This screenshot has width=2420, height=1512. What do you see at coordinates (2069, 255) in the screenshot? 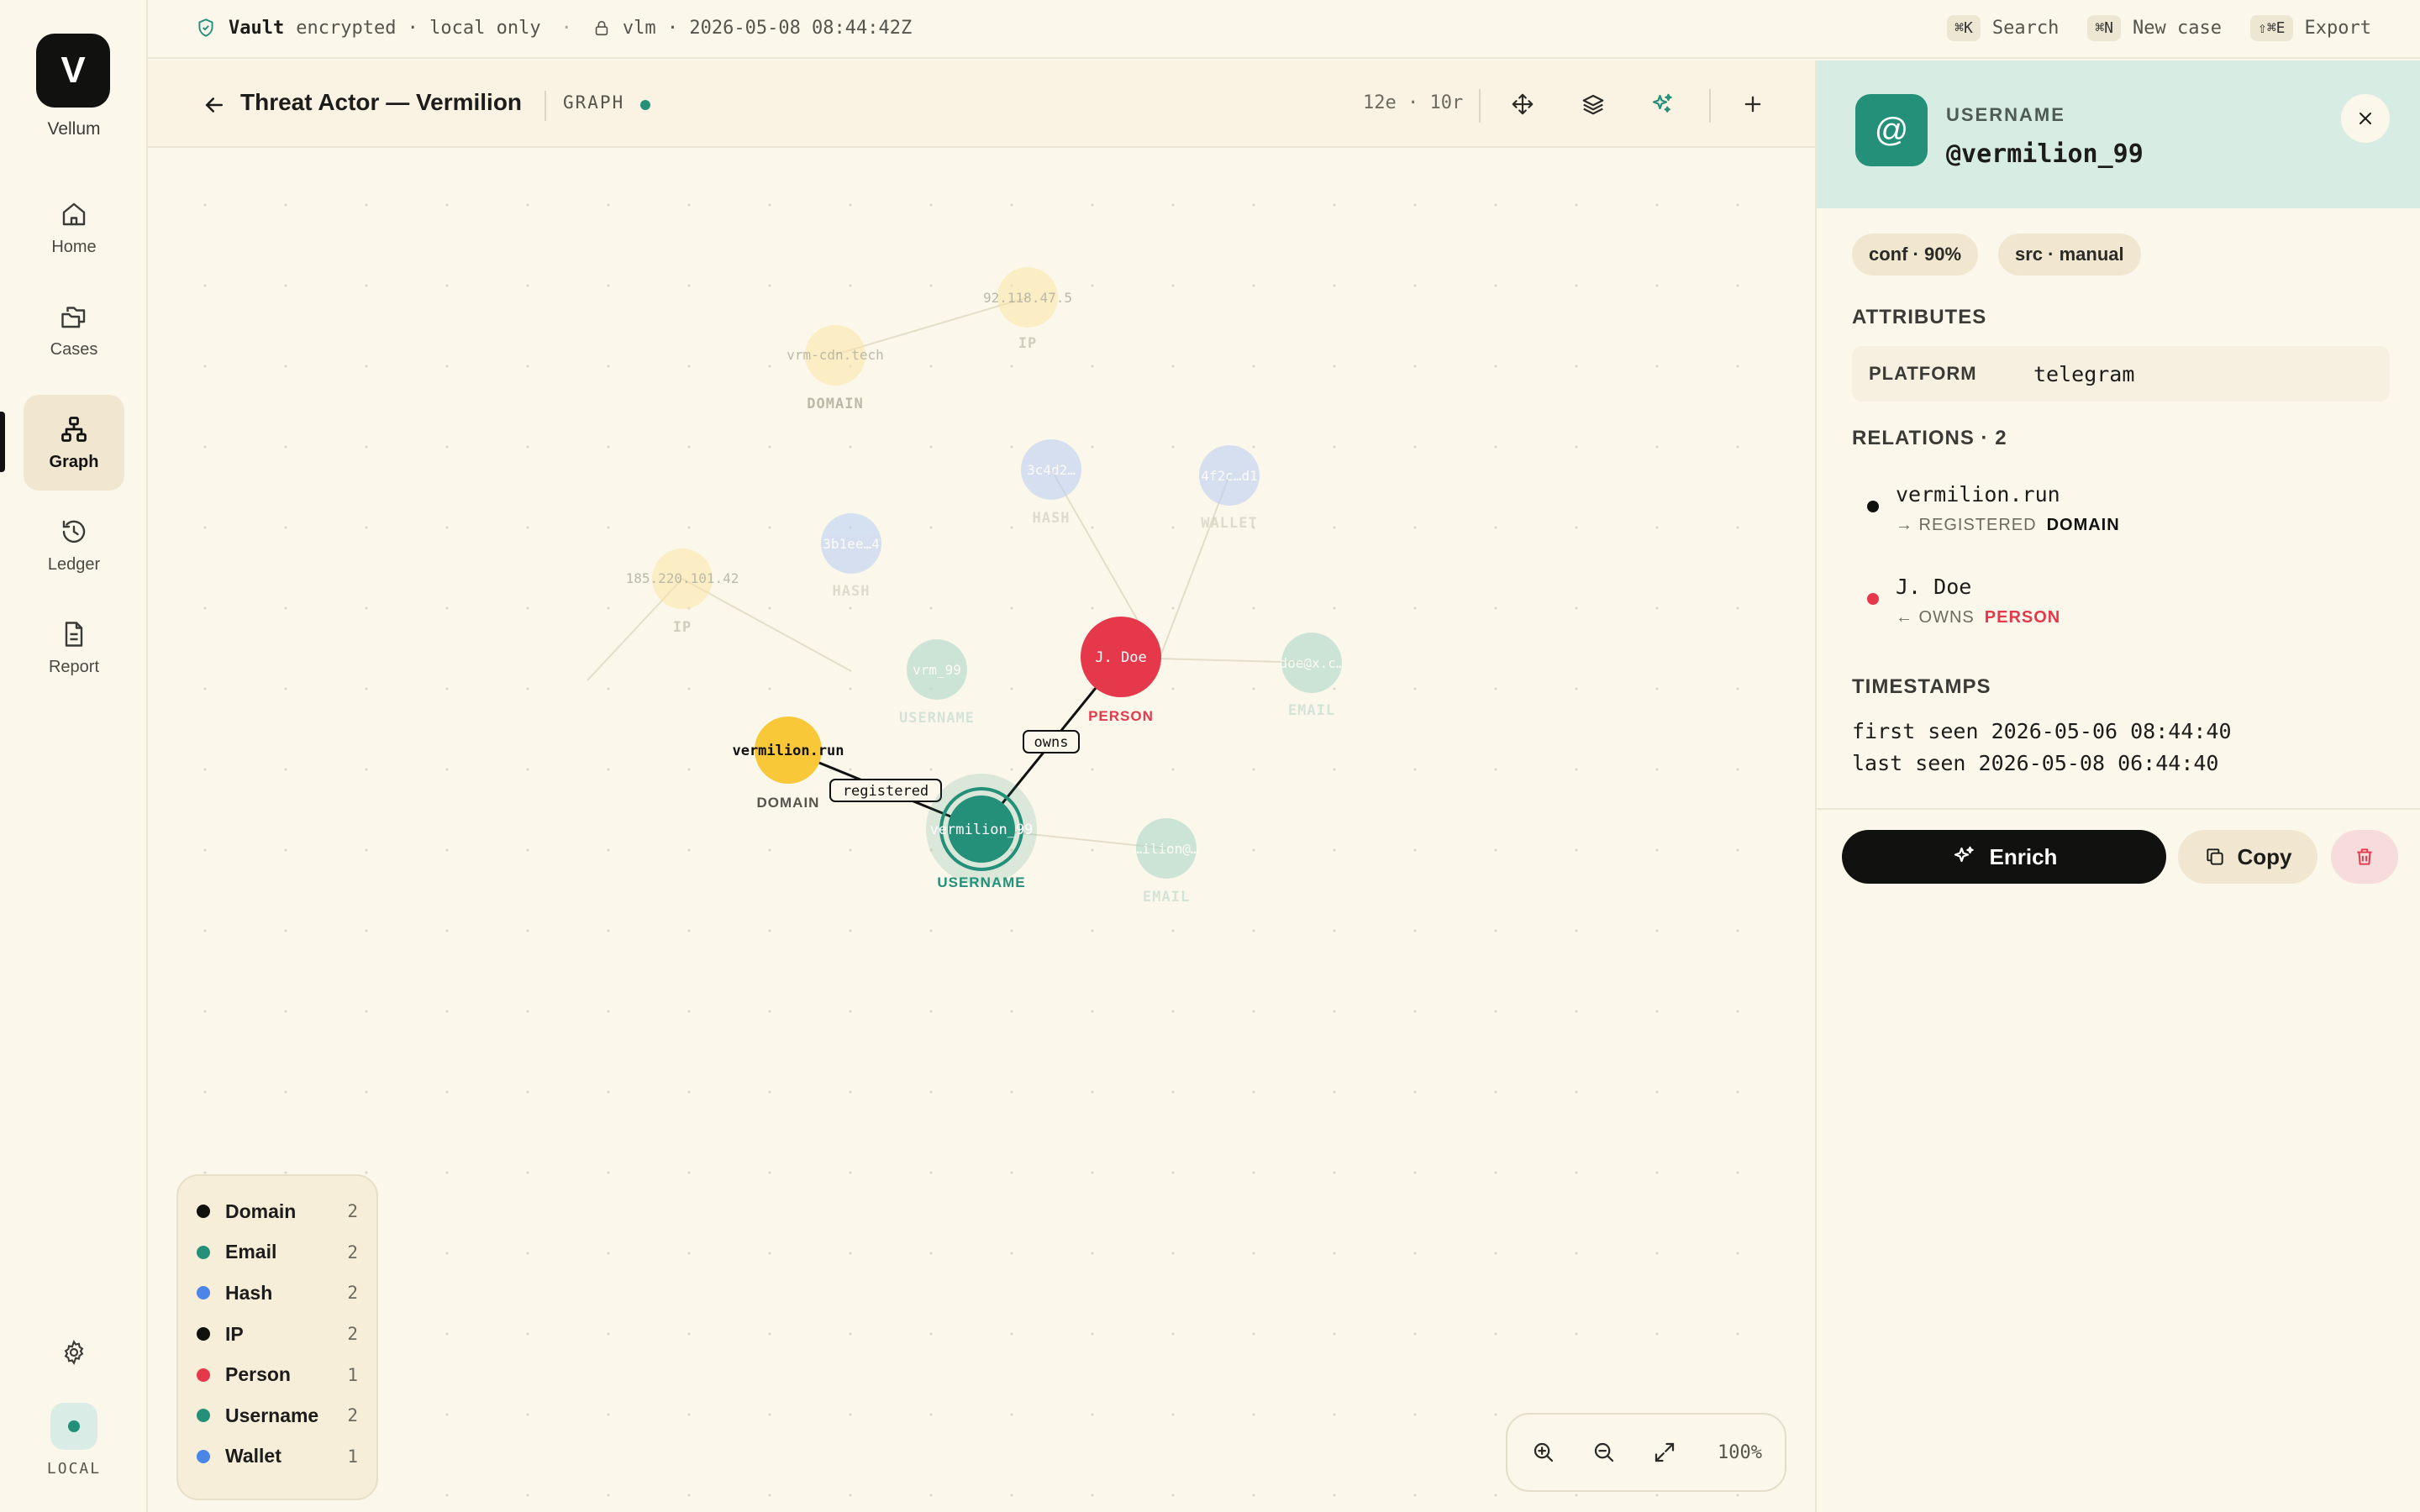
I see `source-chip: src · manual` at bounding box center [2069, 255].